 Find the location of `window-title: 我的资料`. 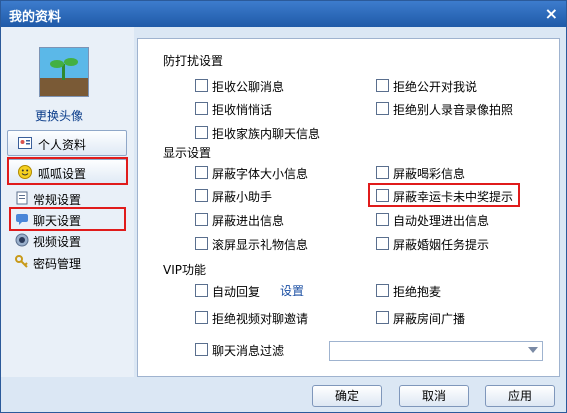

window-title: 我的资料 is located at coordinates (35, 17).